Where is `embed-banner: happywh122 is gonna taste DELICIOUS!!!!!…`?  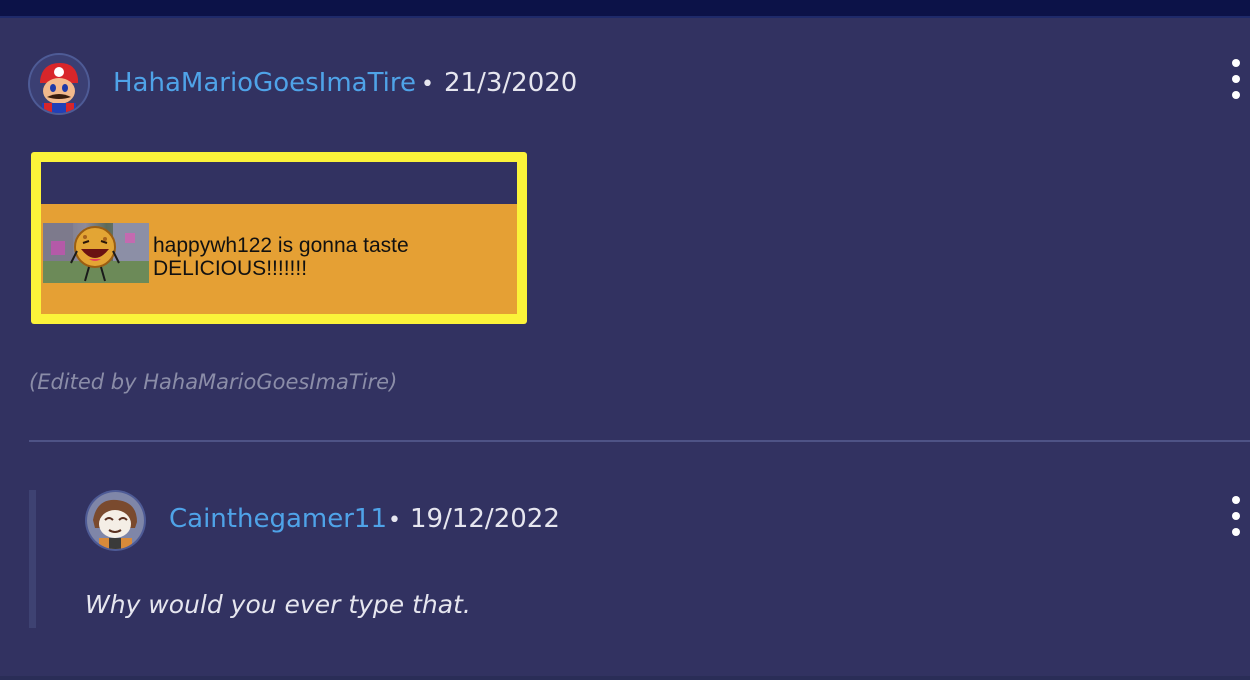
embed-banner: happywh122 is gonna taste DELICIOUS!!!!!… is located at coordinates (279, 259).